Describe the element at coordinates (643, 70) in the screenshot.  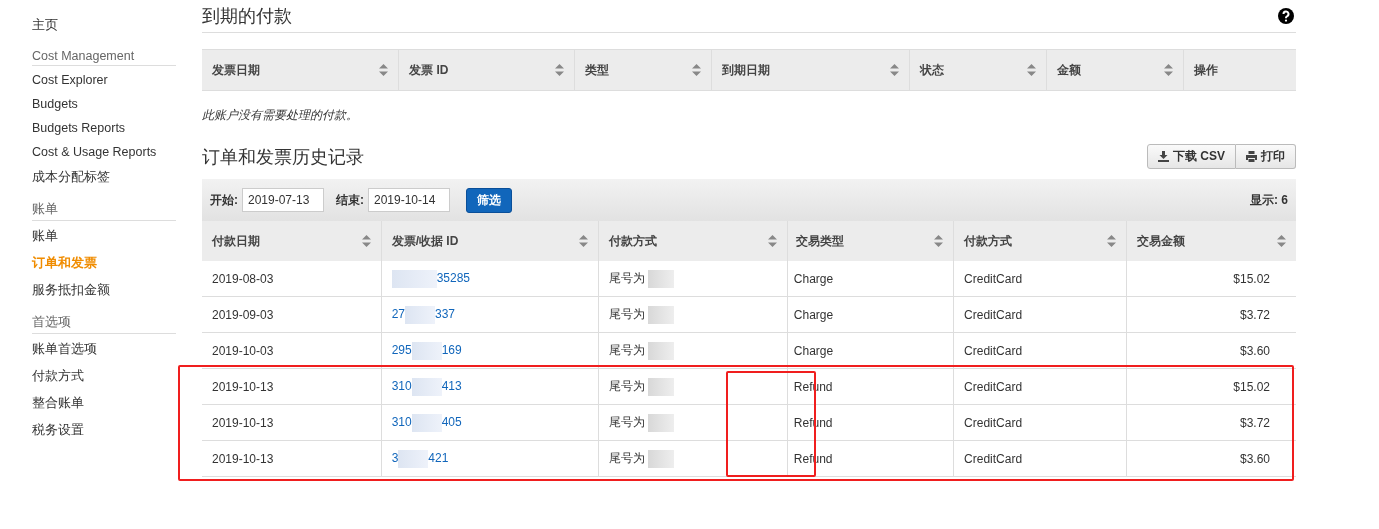
I see `column-header: 类型` at that location.